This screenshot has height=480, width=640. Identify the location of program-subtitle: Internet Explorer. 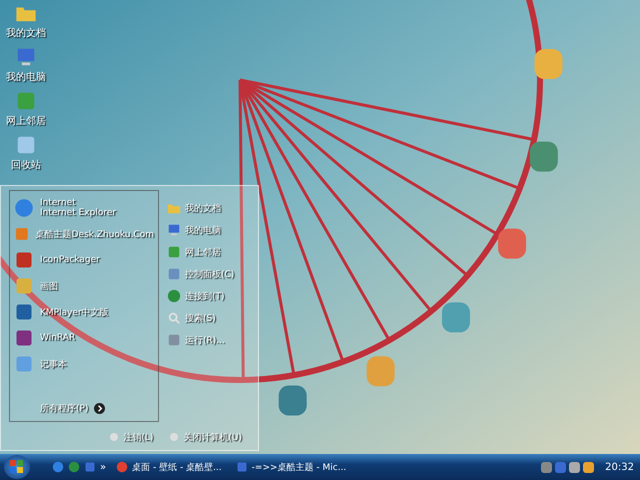
(78, 213).